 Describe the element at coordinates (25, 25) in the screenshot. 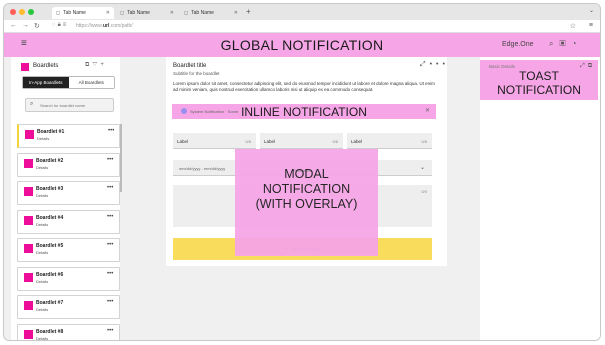

I see `forward-icon: →` at that location.